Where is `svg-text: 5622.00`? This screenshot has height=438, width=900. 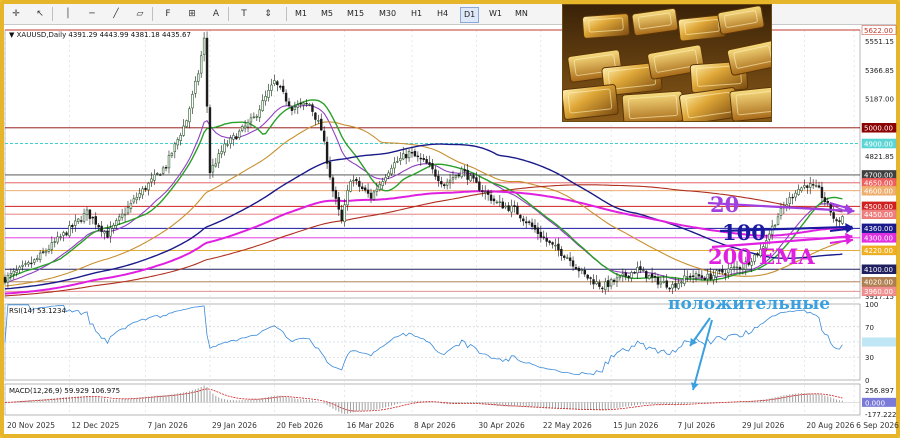 svg-text: 5622.00 is located at coordinates (878, 31).